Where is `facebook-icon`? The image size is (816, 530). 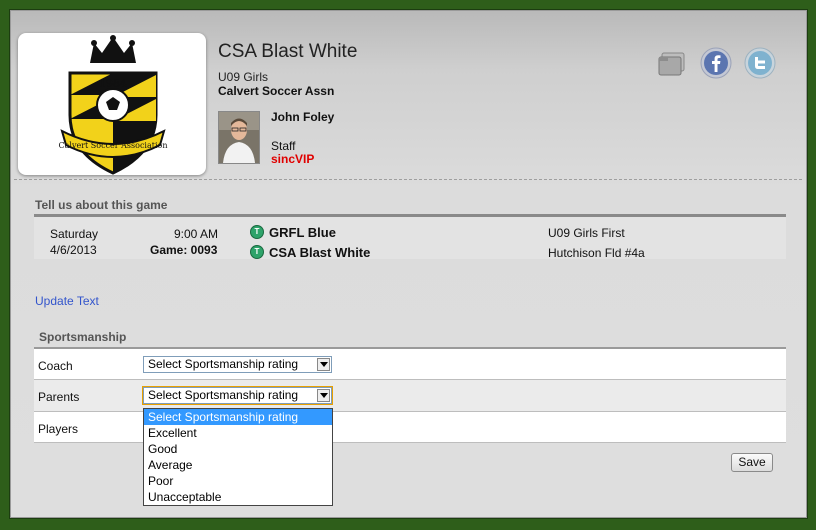 facebook-icon is located at coordinates (716, 63).